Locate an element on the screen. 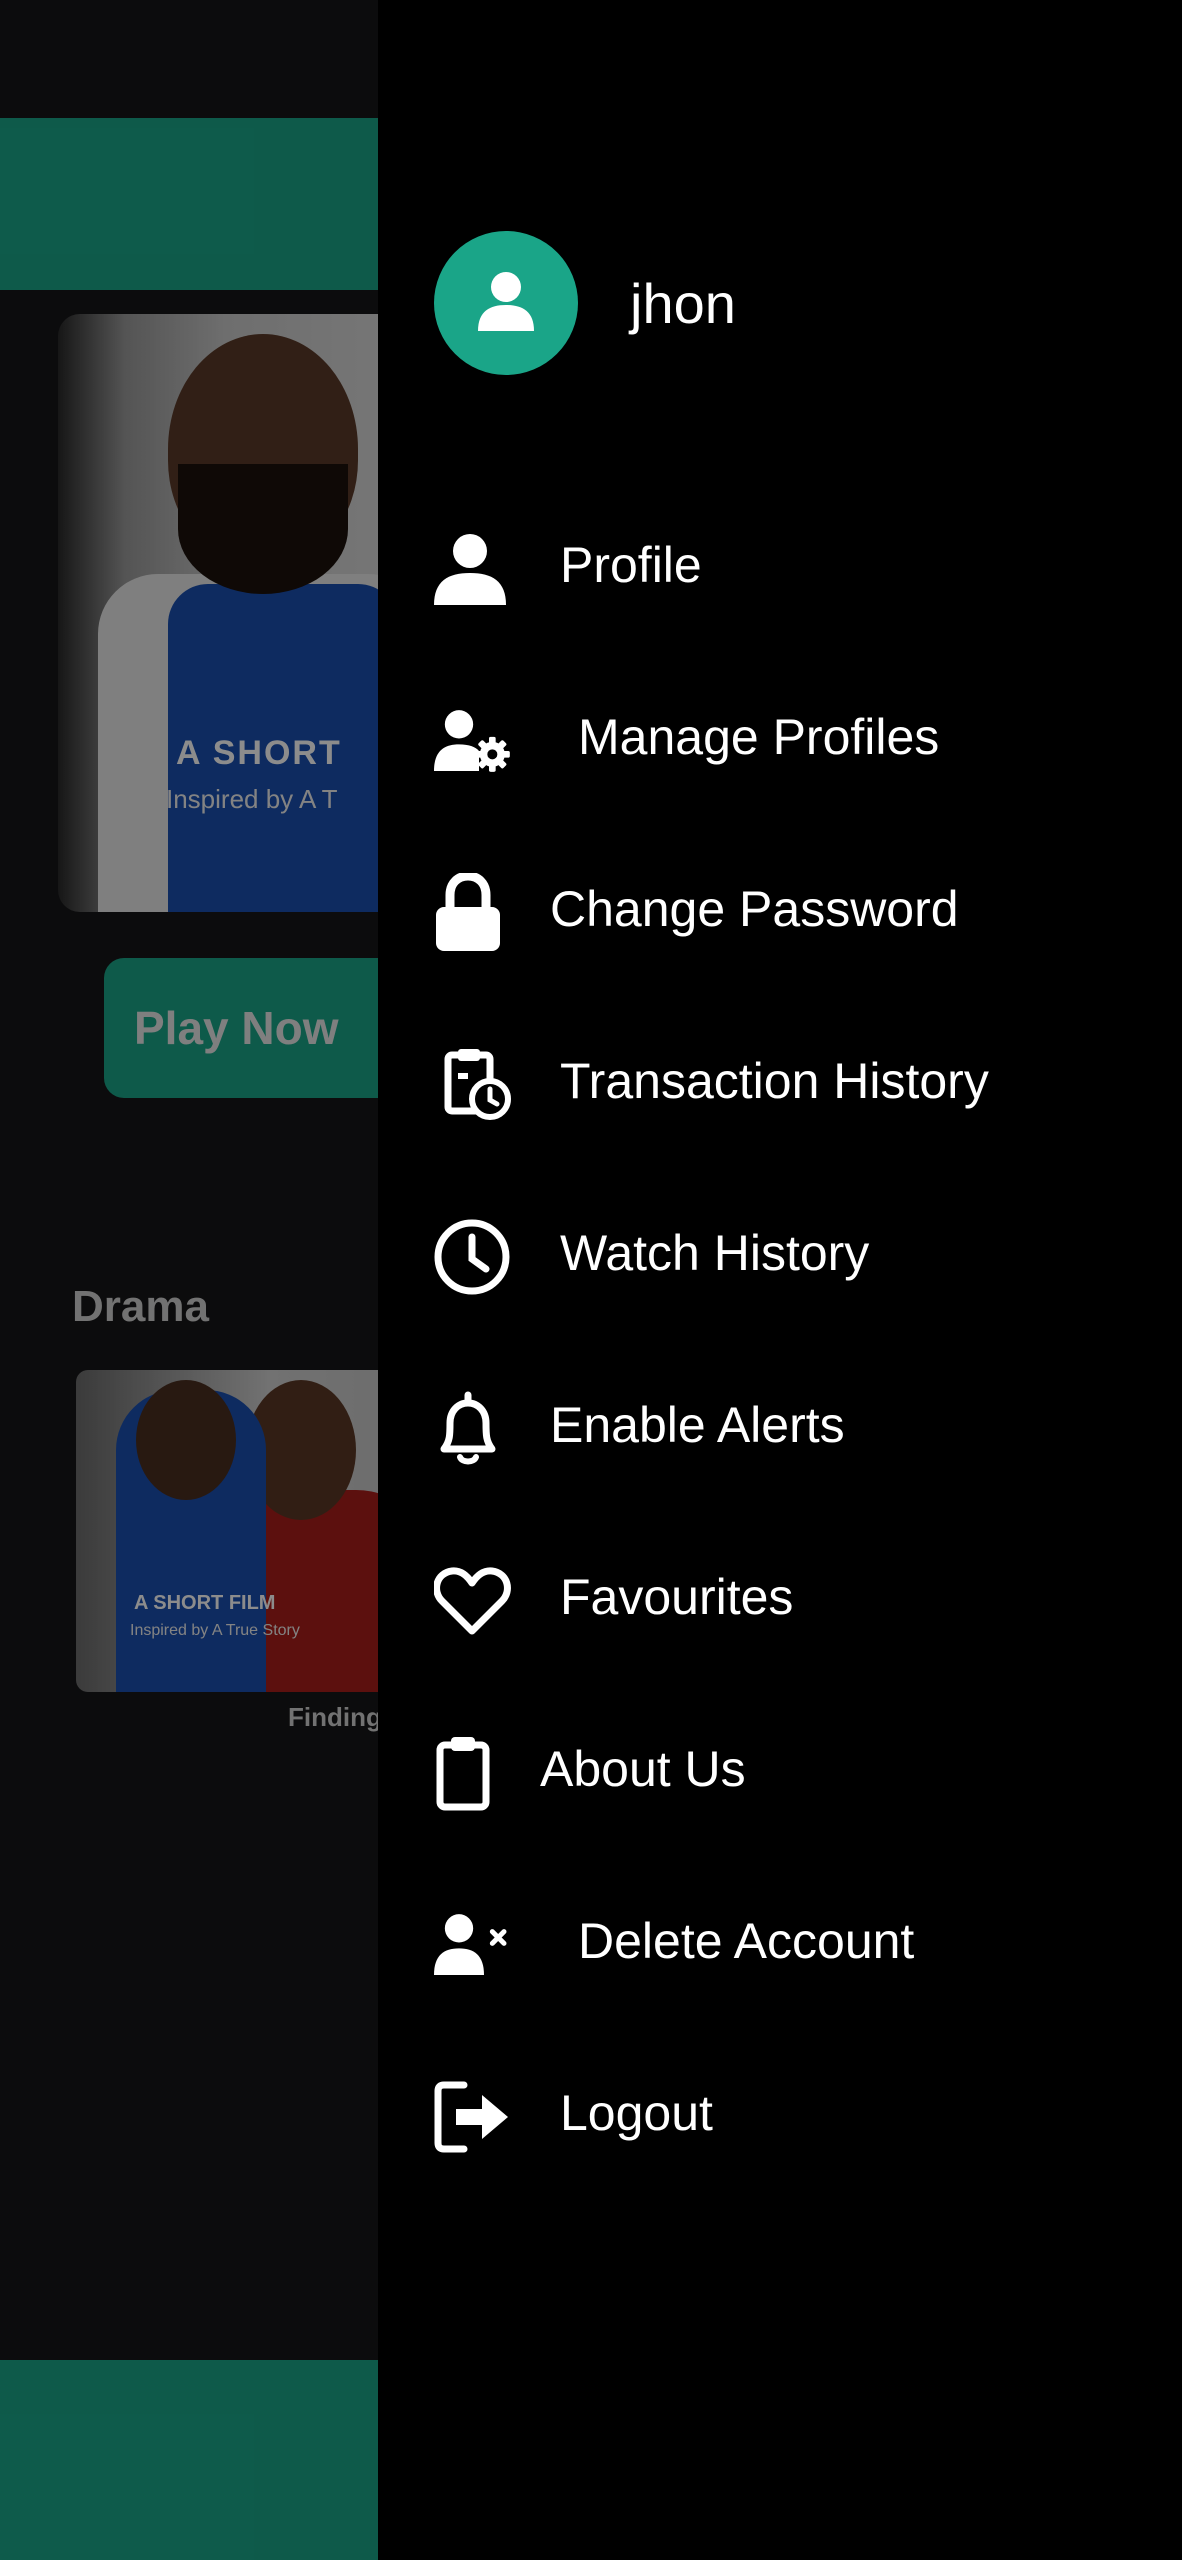 Image resolution: width=1182 pixels, height=2560 pixels. menu-item-label: Transaction History is located at coordinates (774, 1081).